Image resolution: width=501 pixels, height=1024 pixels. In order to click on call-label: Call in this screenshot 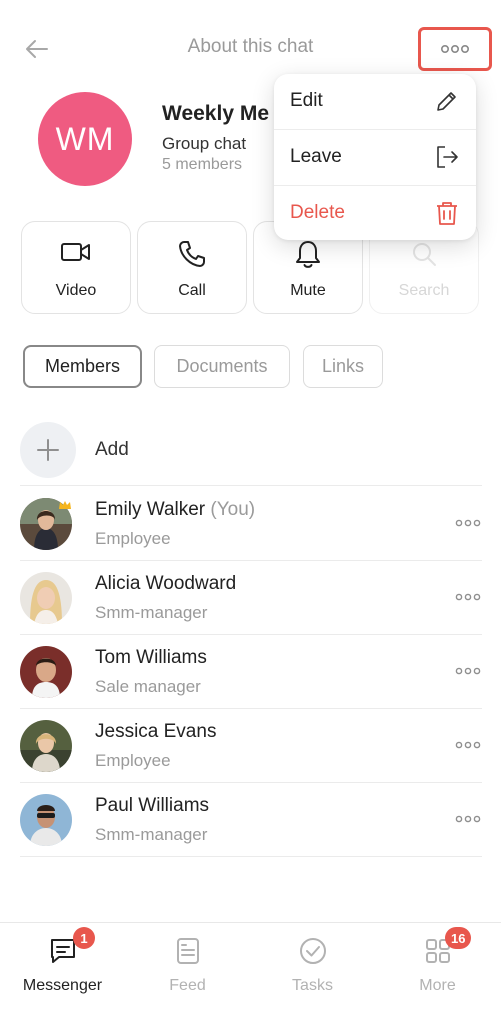, I will do `click(192, 290)`.